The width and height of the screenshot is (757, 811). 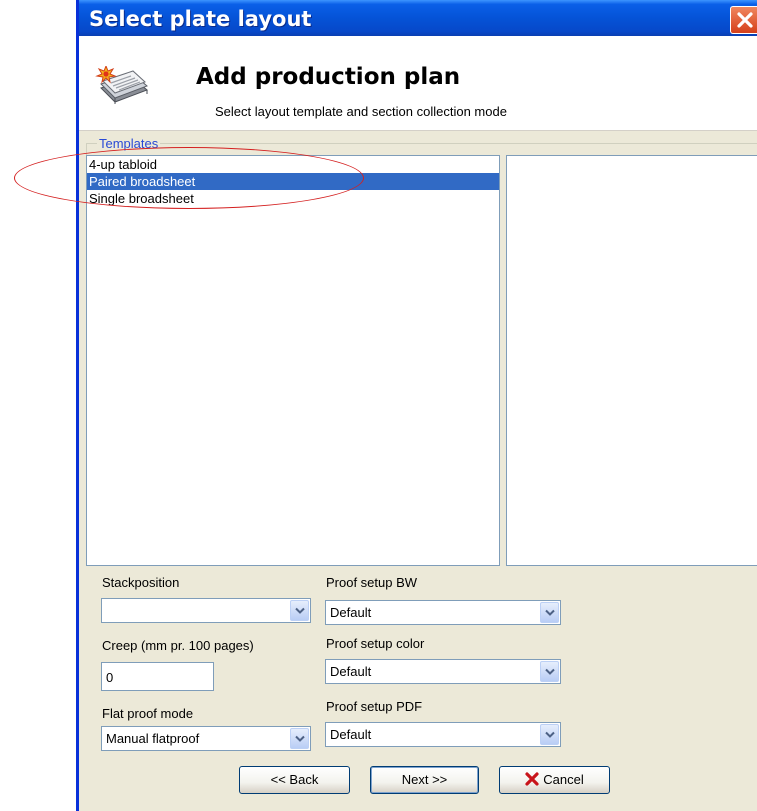 I want to click on next-button: Next >>, so click(x=424, y=780).